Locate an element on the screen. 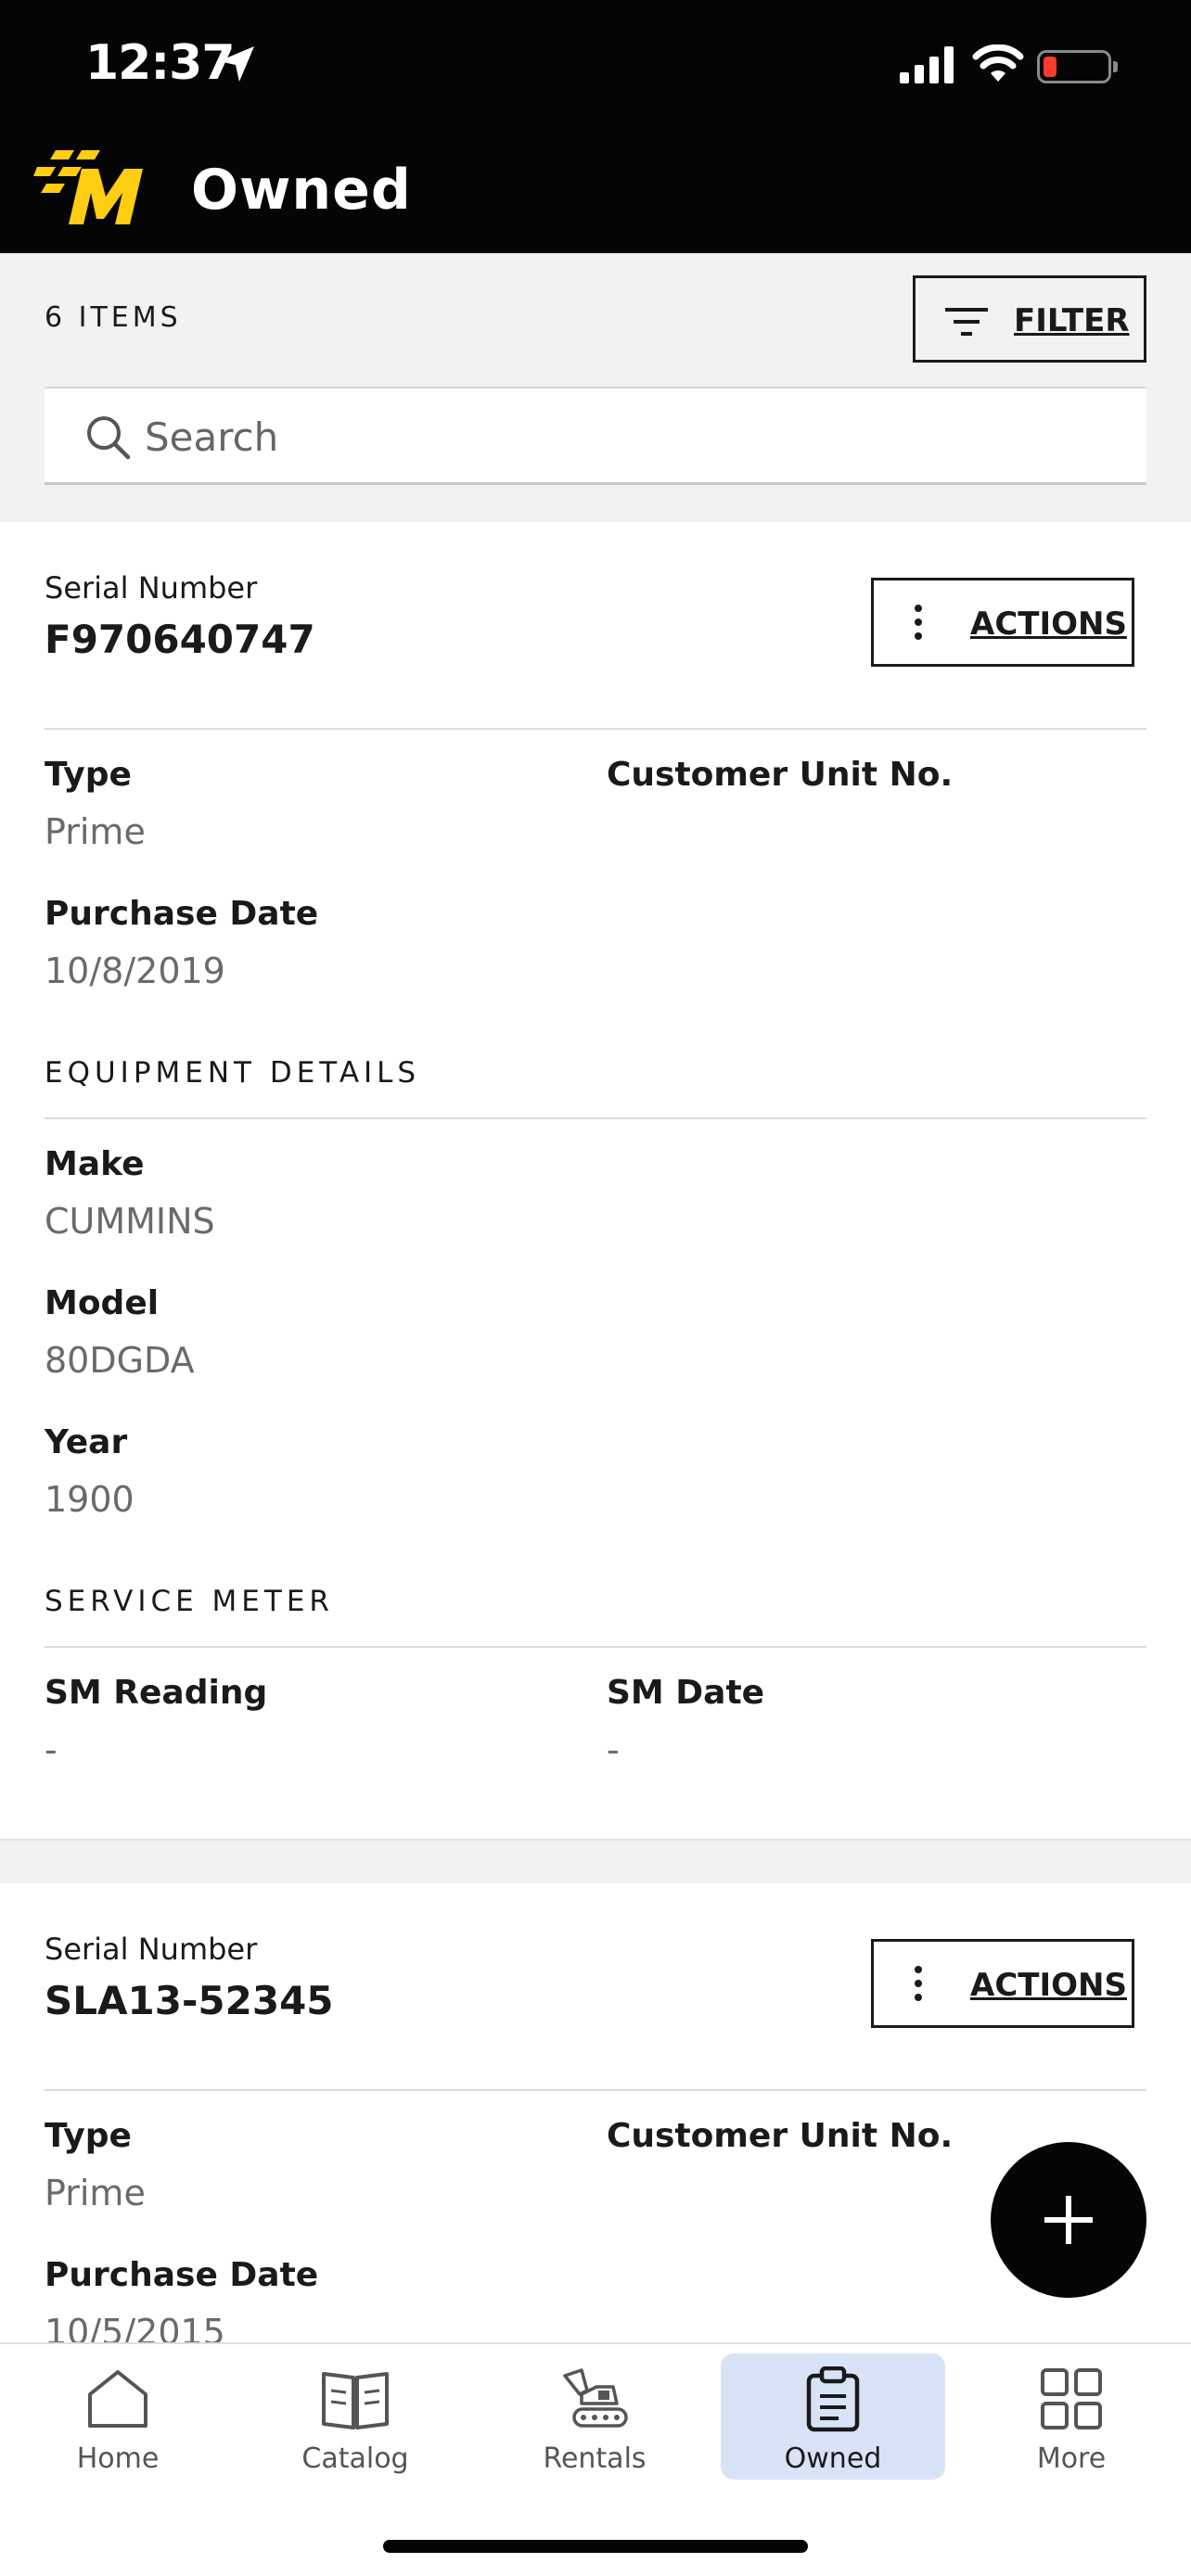 Image resolution: width=1191 pixels, height=2576 pixels. tab-catalog: Catalog is located at coordinates (355, 2417).